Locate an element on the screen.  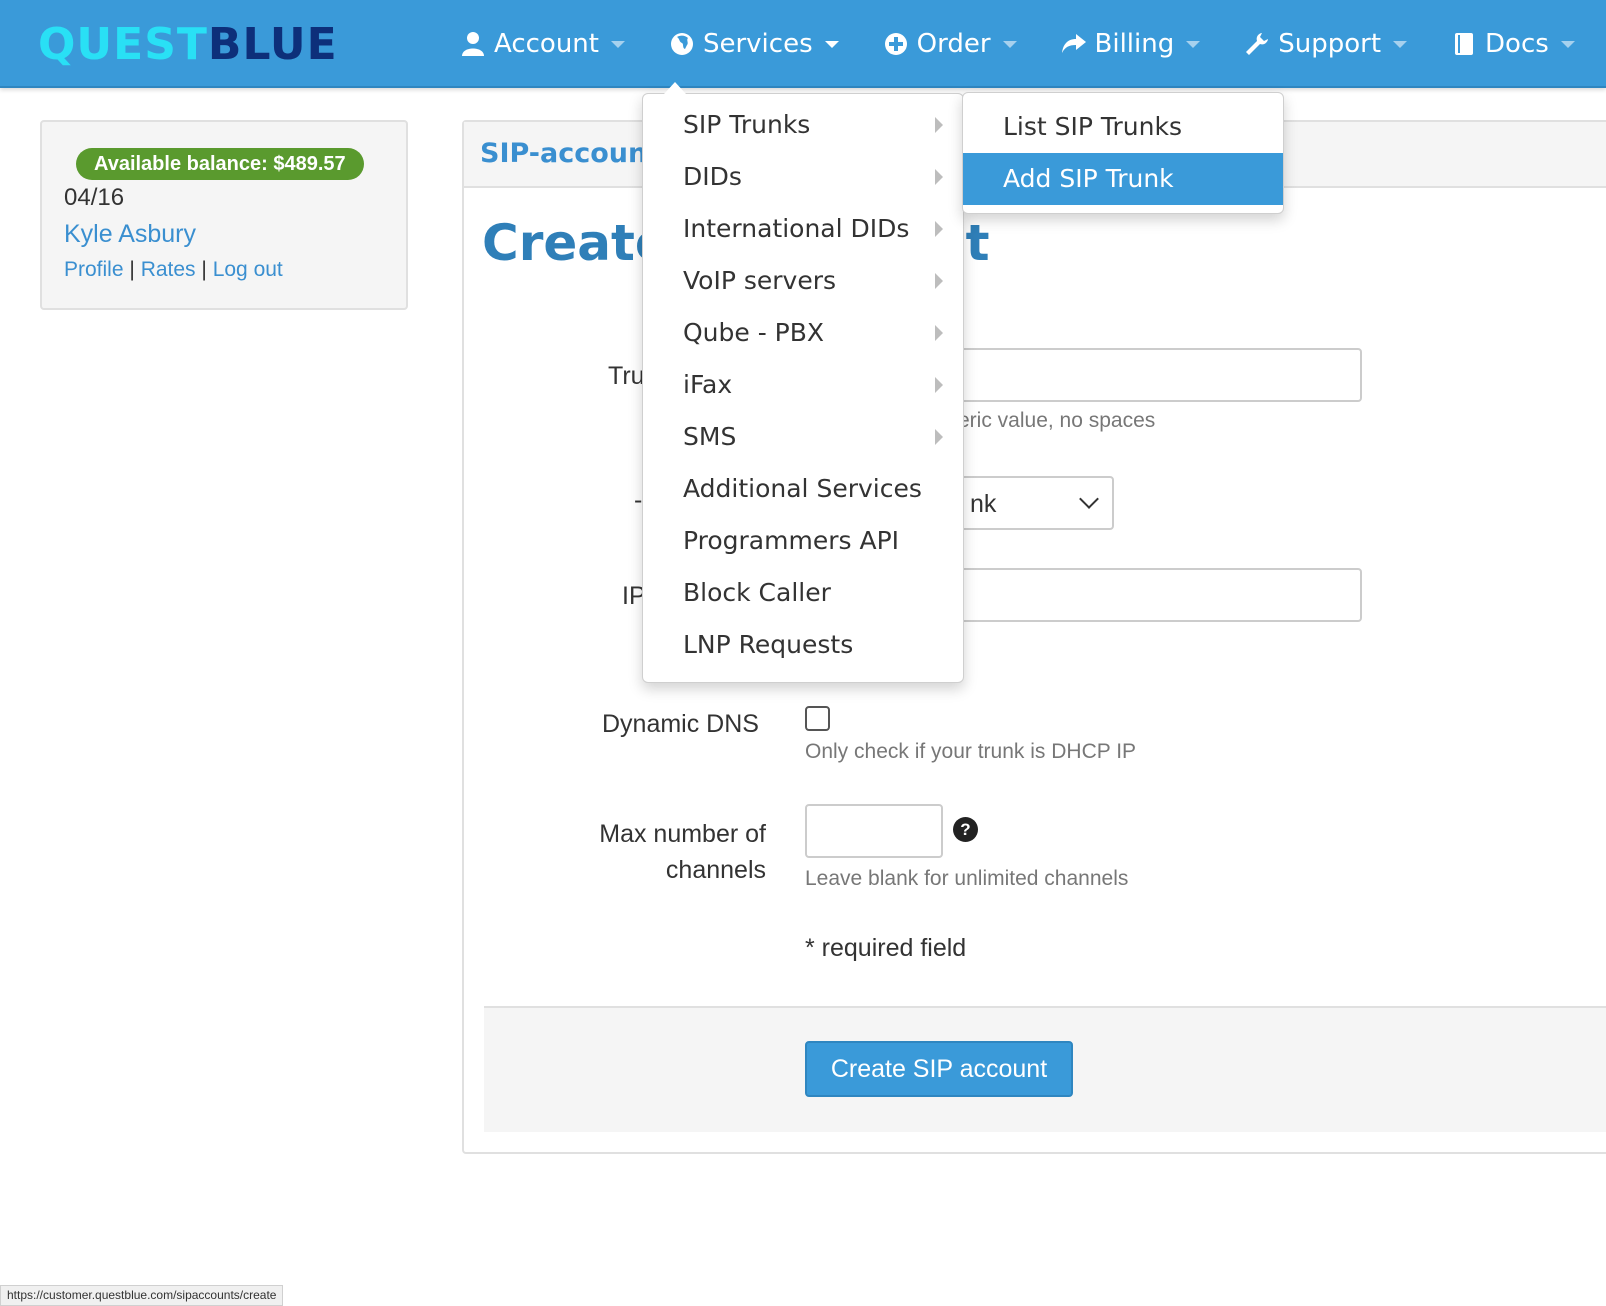
wrench-icon is located at coordinates (1257, 44).